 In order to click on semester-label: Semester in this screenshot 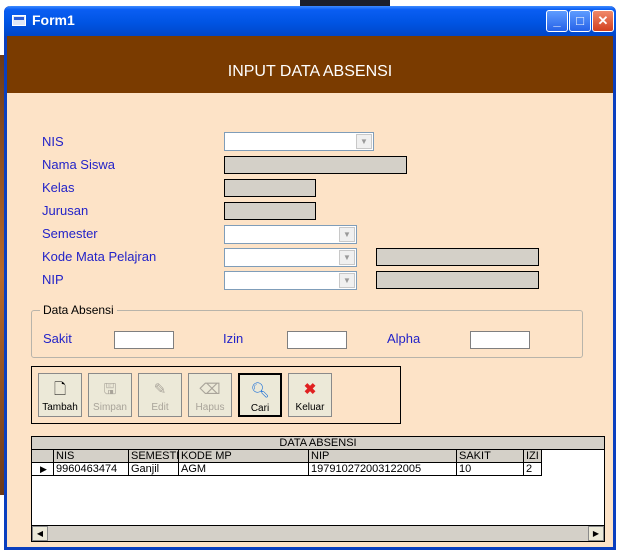, I will do `click(70, 233)`.